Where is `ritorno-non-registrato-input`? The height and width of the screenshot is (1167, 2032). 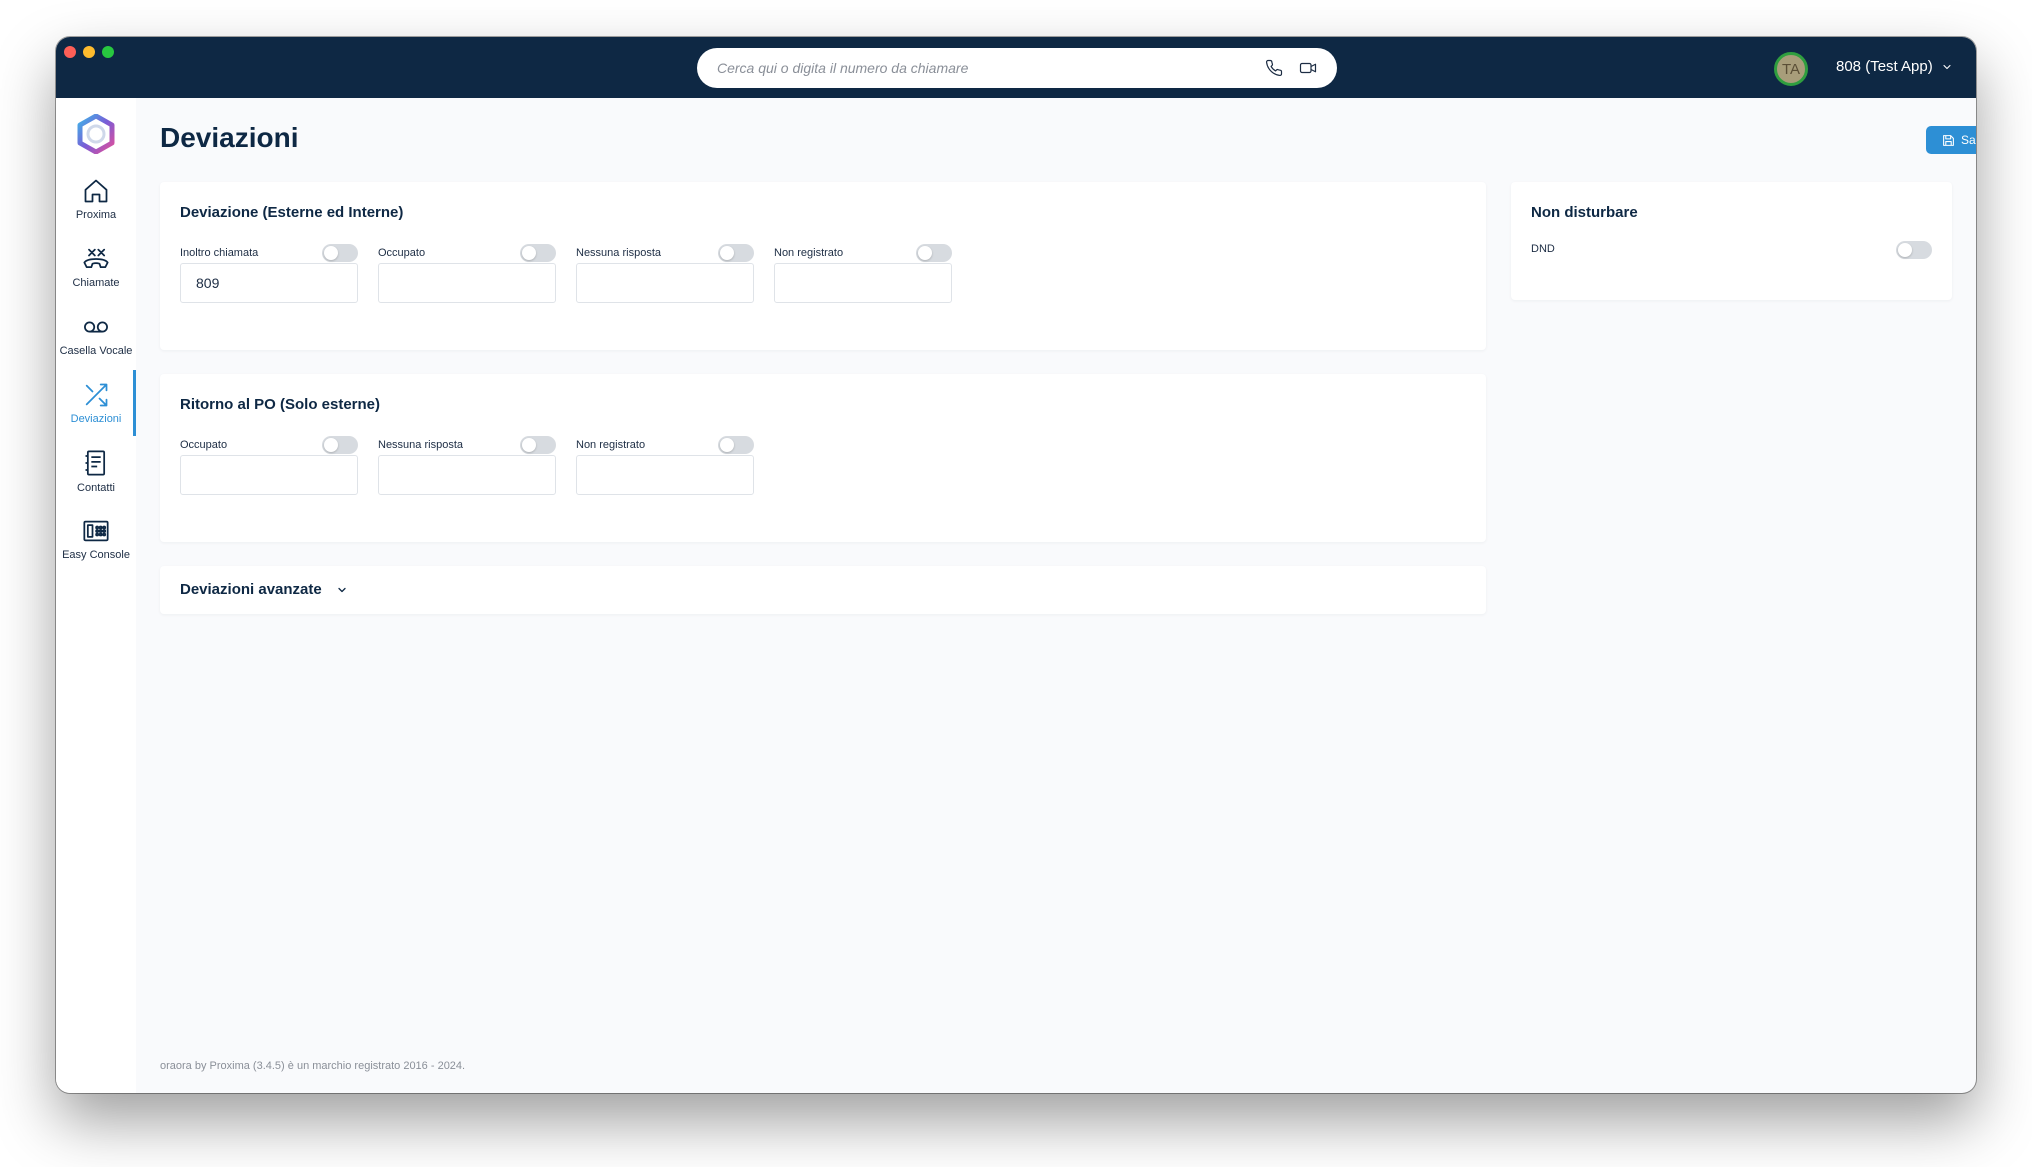 ritorno-non-registrato-input is located at coordinates (665, 475).